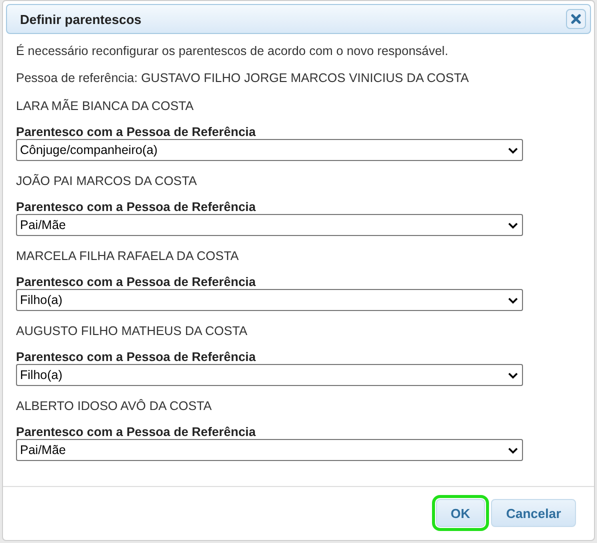 This screenshot has width=597, height=543. I want to click on close-icon, so click(576, 19).